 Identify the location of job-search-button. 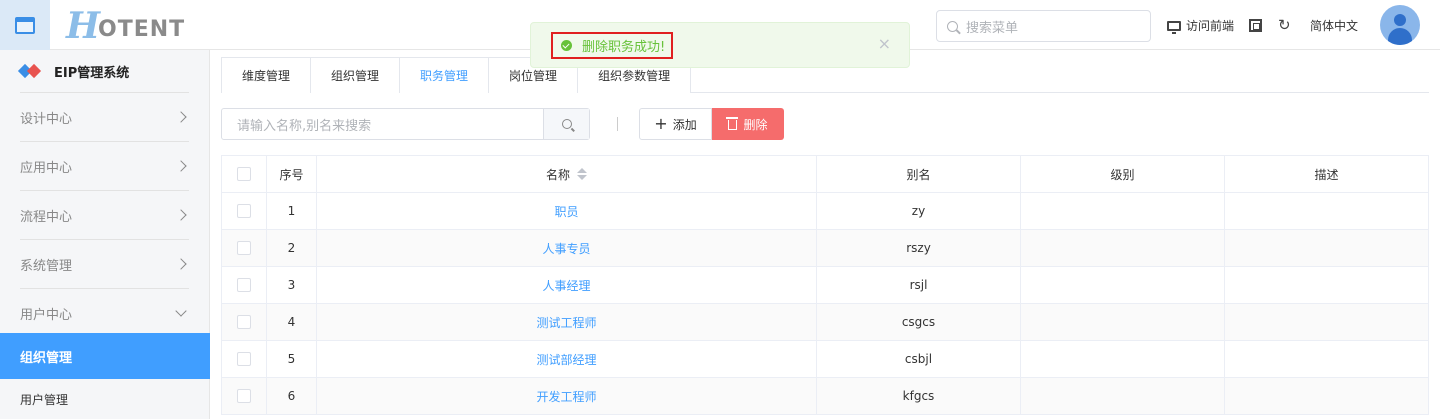
(566, 124).